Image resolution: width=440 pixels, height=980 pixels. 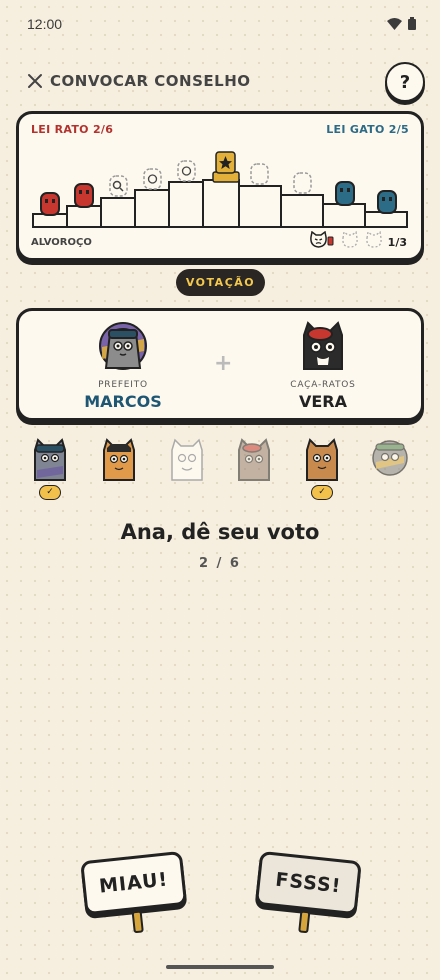 I want to click on vote-no-button: FSSS!, so click(x=307, y=895).